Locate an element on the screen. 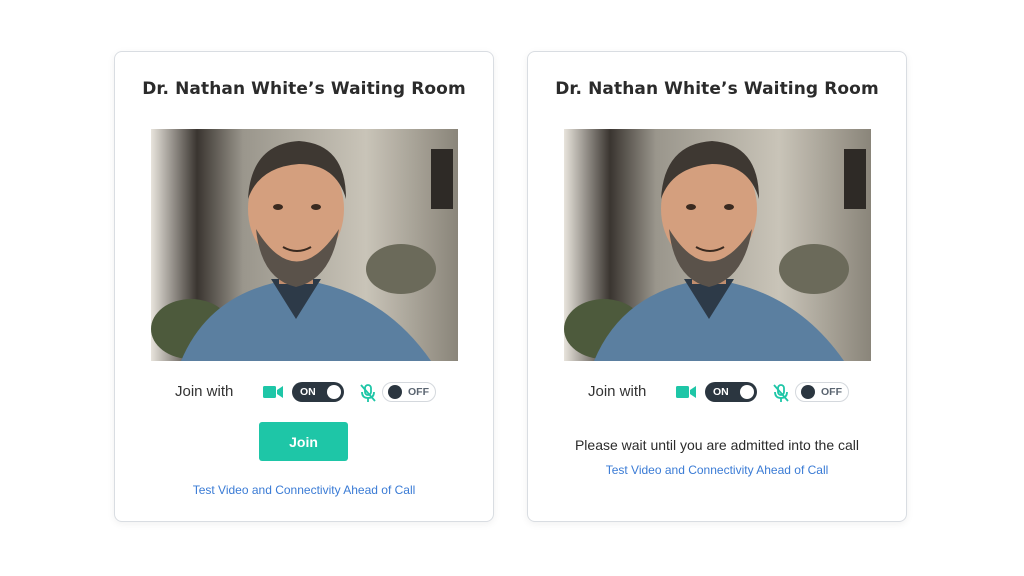 The height and width of the screenshot is (576, 1024). join-button: Join is located at coordinates (303, 441).